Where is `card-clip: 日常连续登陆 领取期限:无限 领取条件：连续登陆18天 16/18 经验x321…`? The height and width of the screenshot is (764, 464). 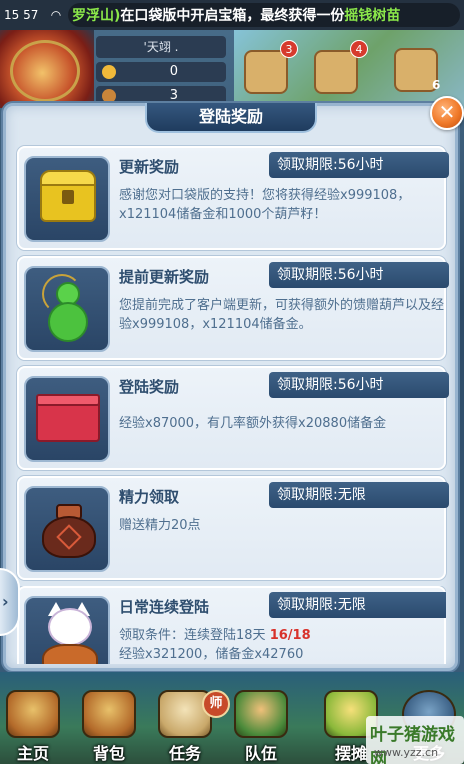
card-clip: 日常连续登陆 领取期限:无限 领取条件：连续登陆18天 16/18 经验x321… is located at coordinates (231, 625).